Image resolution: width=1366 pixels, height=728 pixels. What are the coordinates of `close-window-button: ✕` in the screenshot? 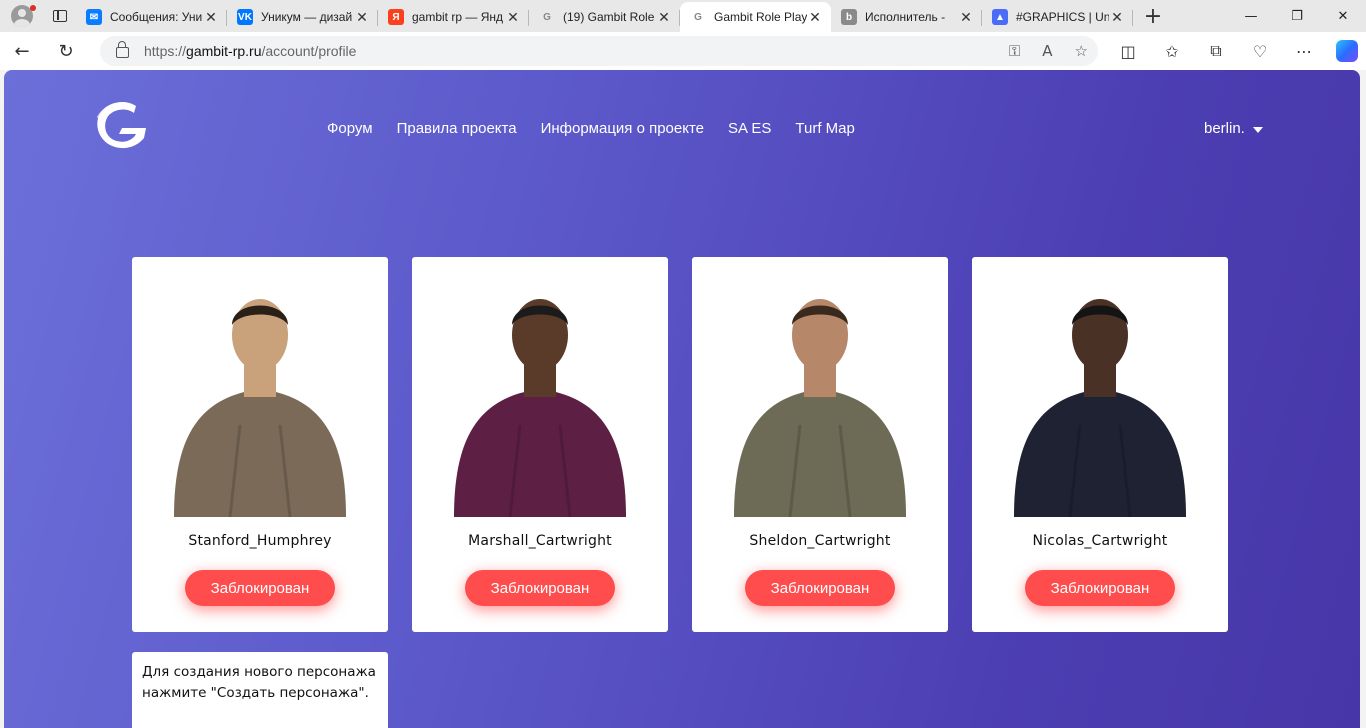 It's located at (1343, 16).